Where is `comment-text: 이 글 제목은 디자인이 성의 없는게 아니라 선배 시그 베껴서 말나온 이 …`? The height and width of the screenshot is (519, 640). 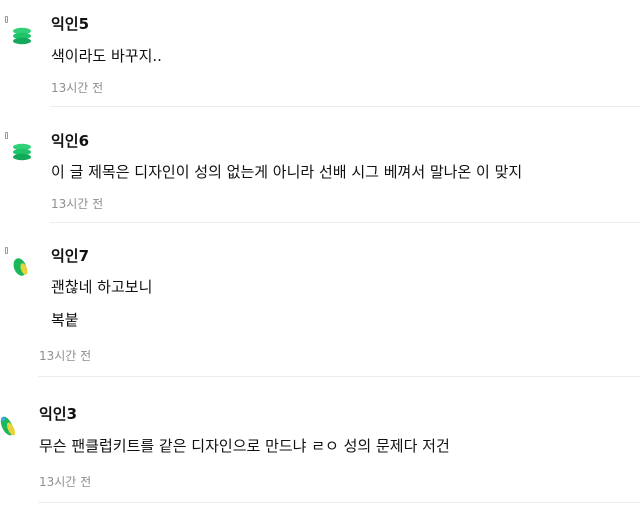 comment-text: 이 글 제목은 디자인이 성의 없는게 아니라 선배 시그 베껴서 말나온 이 … is located at coordinates (287, 172).